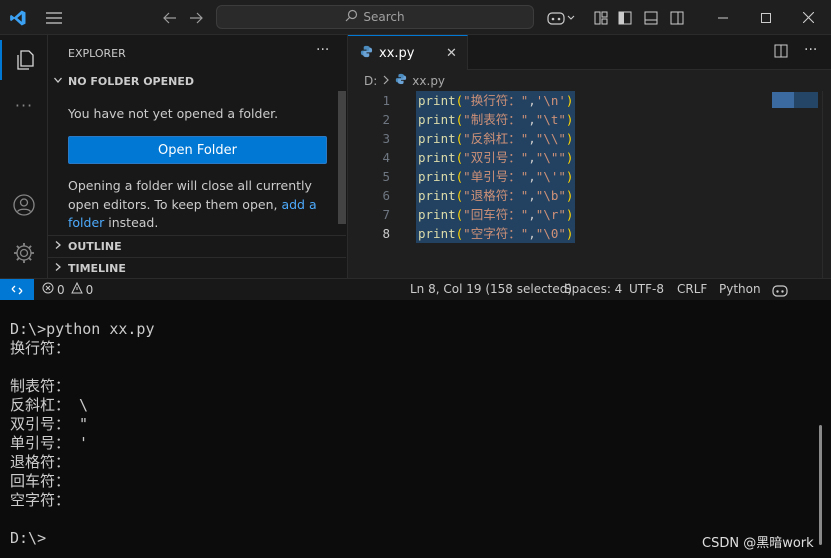 The image size is (831, 558). I want to click on code-text: print("回车符：","\r"), so click(496, 214).